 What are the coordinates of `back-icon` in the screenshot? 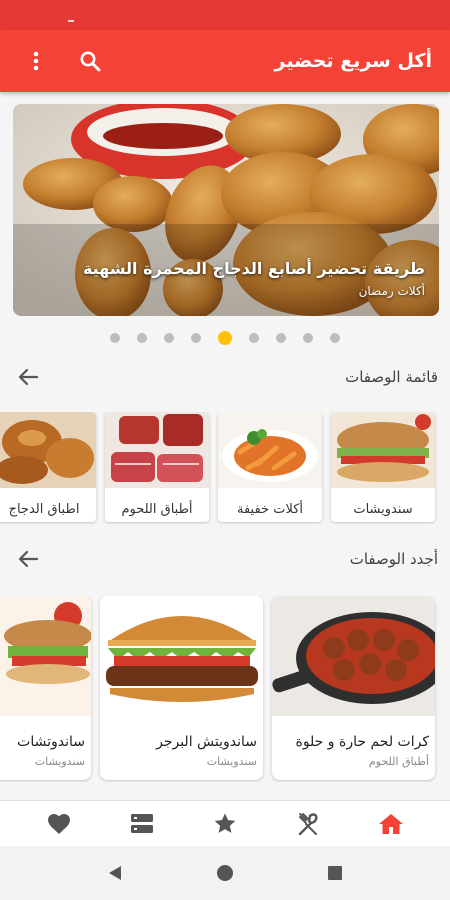 It's located at (115, 873).